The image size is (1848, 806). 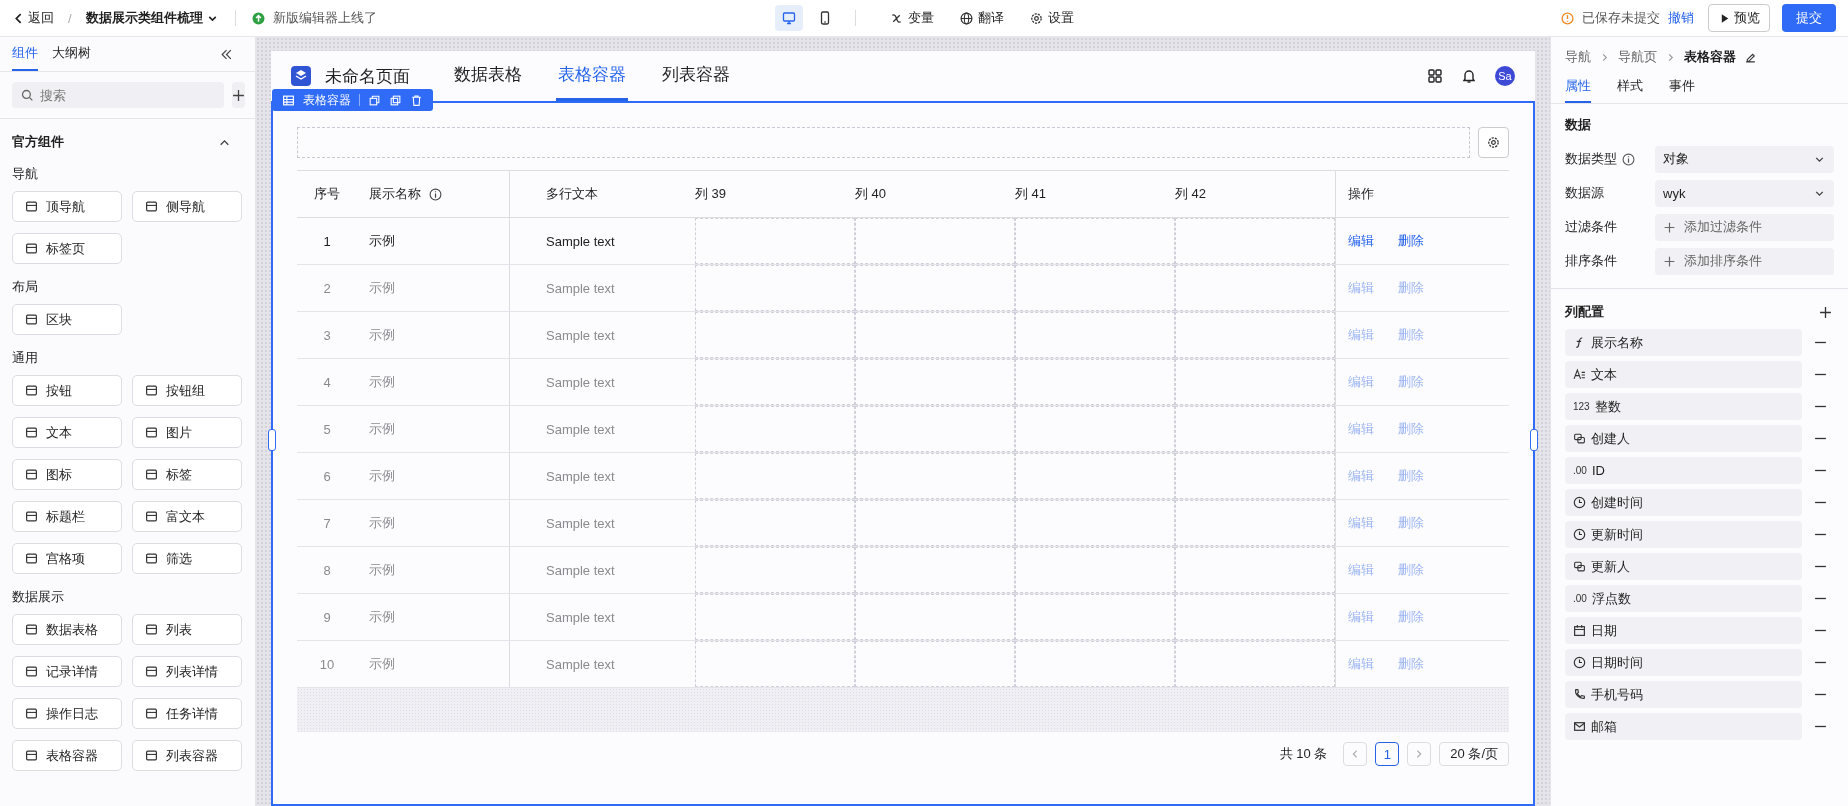 I want to click on component-item: 筛选, so click(x=187, y=558).